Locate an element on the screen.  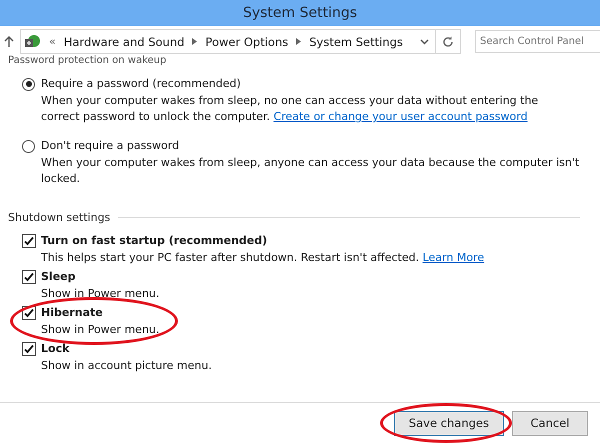
up-arrow-icon is located at coordinates (9, 41).